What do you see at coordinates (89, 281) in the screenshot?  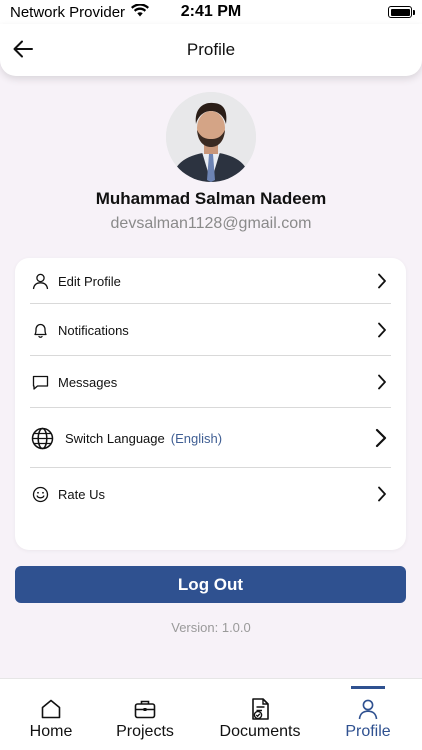 I see `menu-label: Edit Profile` at bounding box center [89, 281].